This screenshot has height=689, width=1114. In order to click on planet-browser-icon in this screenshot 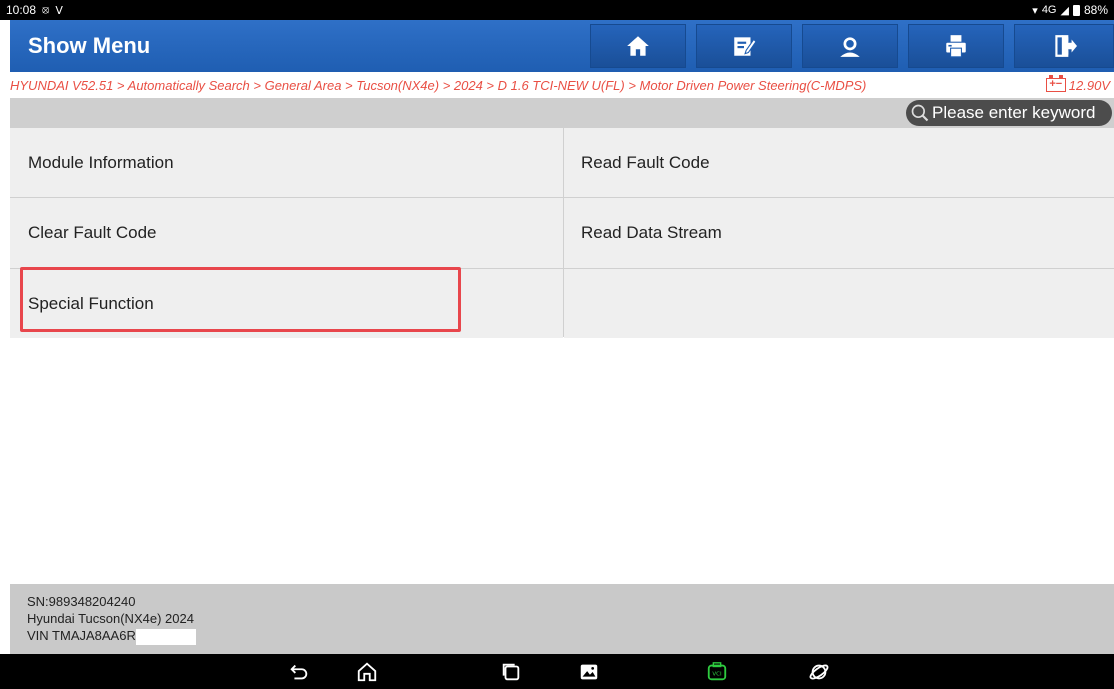, I will do `click(819, 672)`.